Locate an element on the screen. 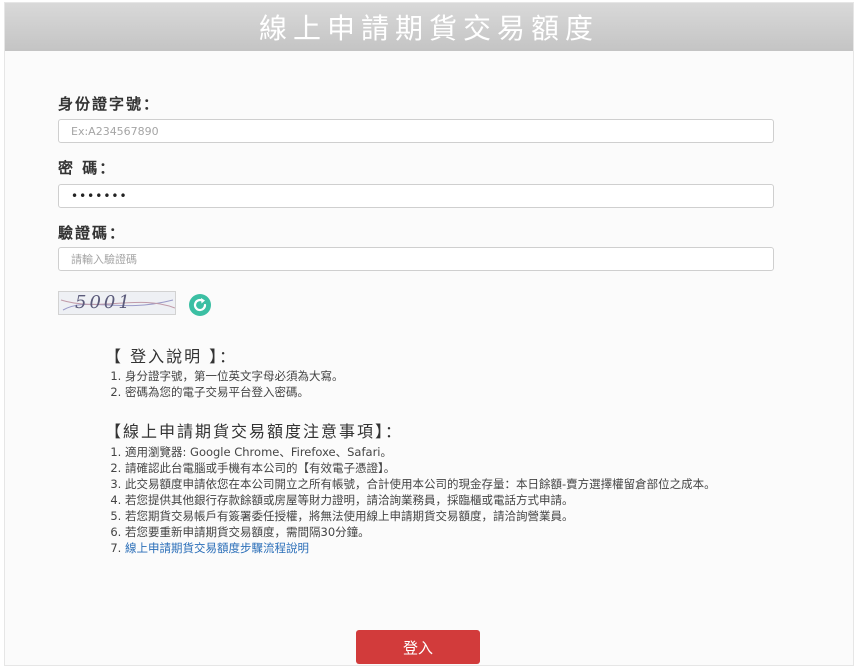 The image size is (863, 668). list-item: 若您提供其他銀行存款餘額或房屋等財力證明，請洽詢業務員，採臨櫃或電話方式申請。 is located at coordinates (425, 500).